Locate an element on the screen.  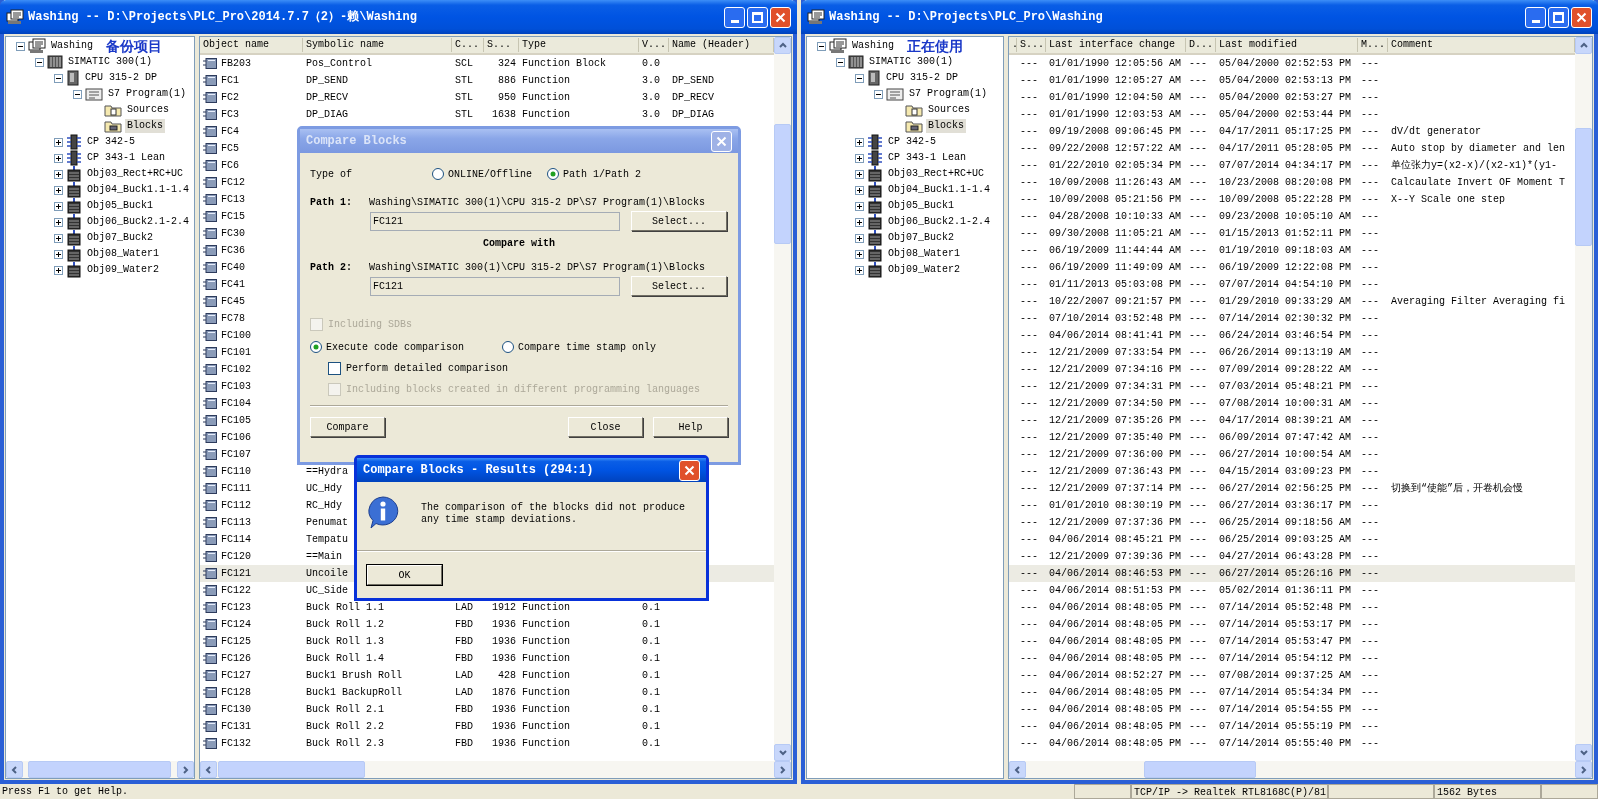
table-row: --- 04/06/2014 08:46:53 PM --- 06/27/2014 05:26:16 PM --- is located at coordinates (1292, 573).